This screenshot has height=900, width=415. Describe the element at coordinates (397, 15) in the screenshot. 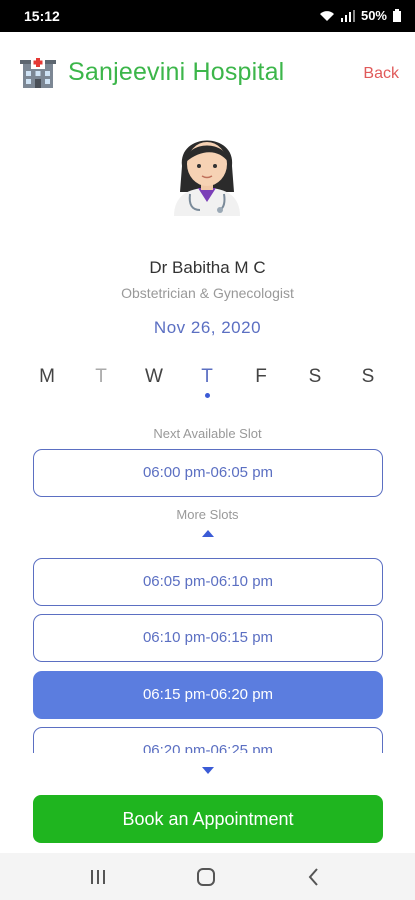

I see `battery-icon` at that location.